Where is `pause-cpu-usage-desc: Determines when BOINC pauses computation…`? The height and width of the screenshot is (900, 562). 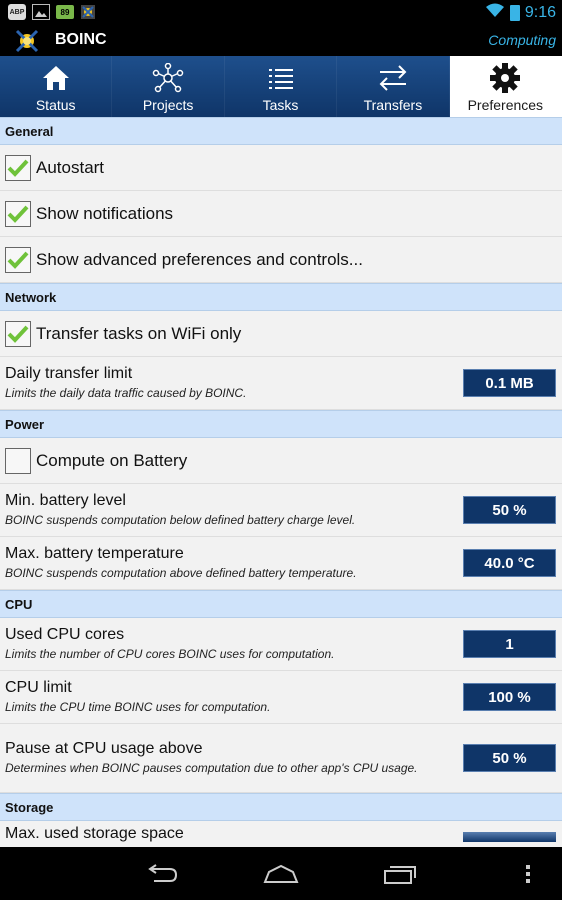 pause-cpu-usage-desc: Determines when BOINC pauses computation… is located at coordinates (211, 768).